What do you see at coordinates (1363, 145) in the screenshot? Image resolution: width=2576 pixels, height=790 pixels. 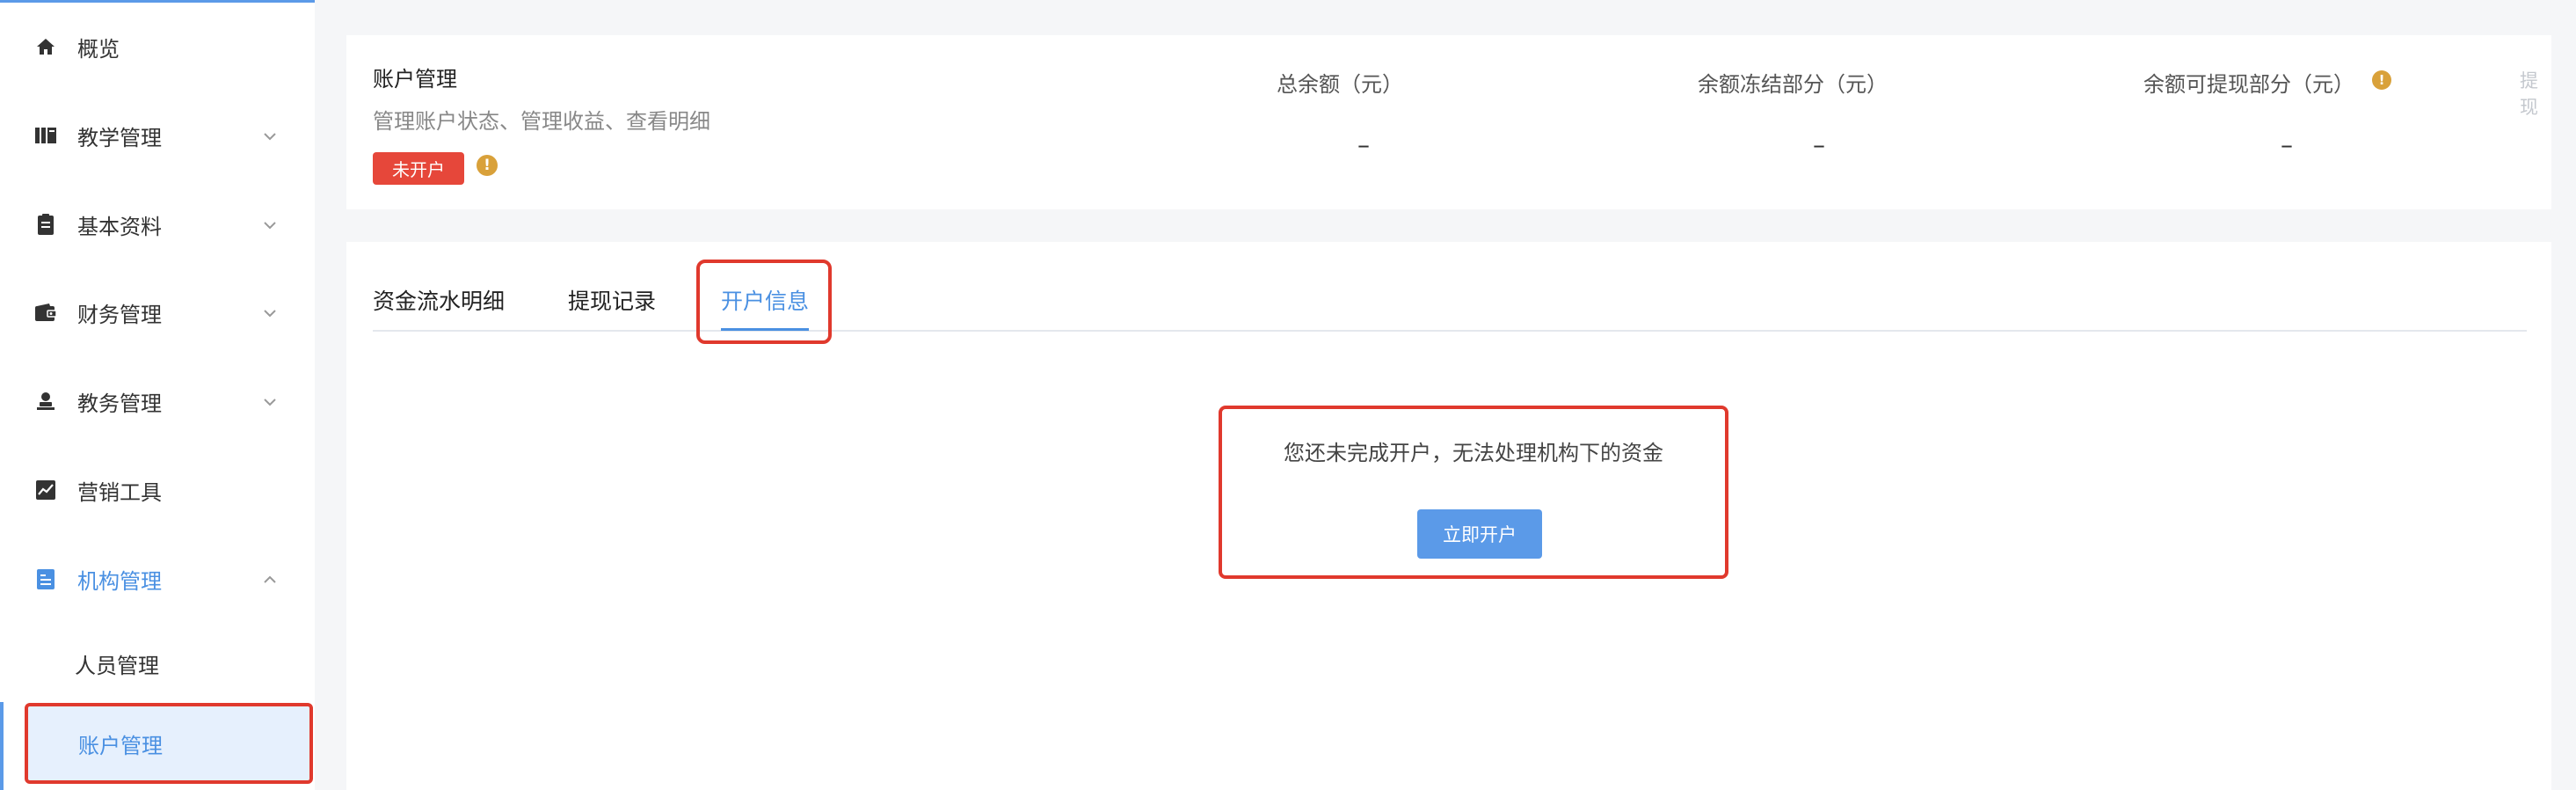 I see `stat-total-balance-value: –` at bounding box center [1363, 145].